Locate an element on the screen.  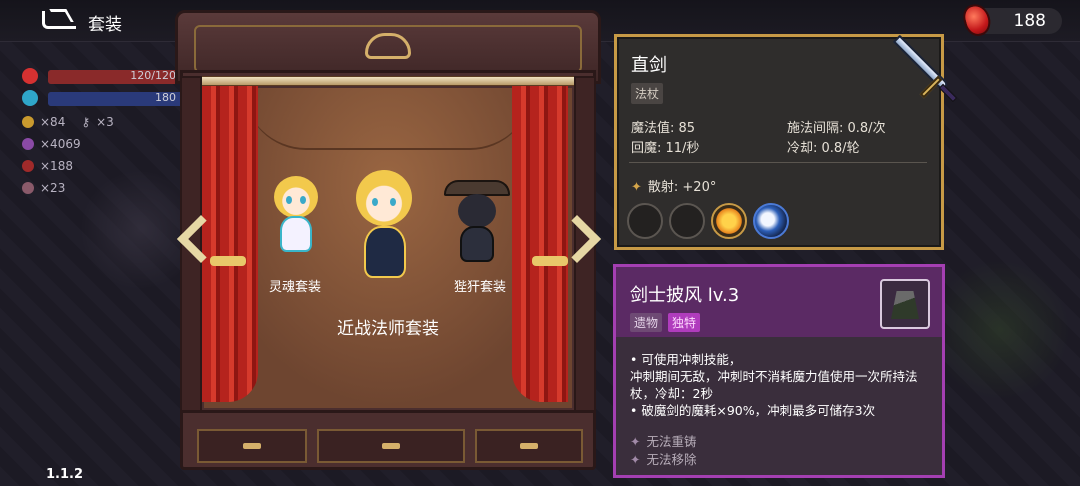
red-gems-value: ×188 is located at coordinates (56, 166).